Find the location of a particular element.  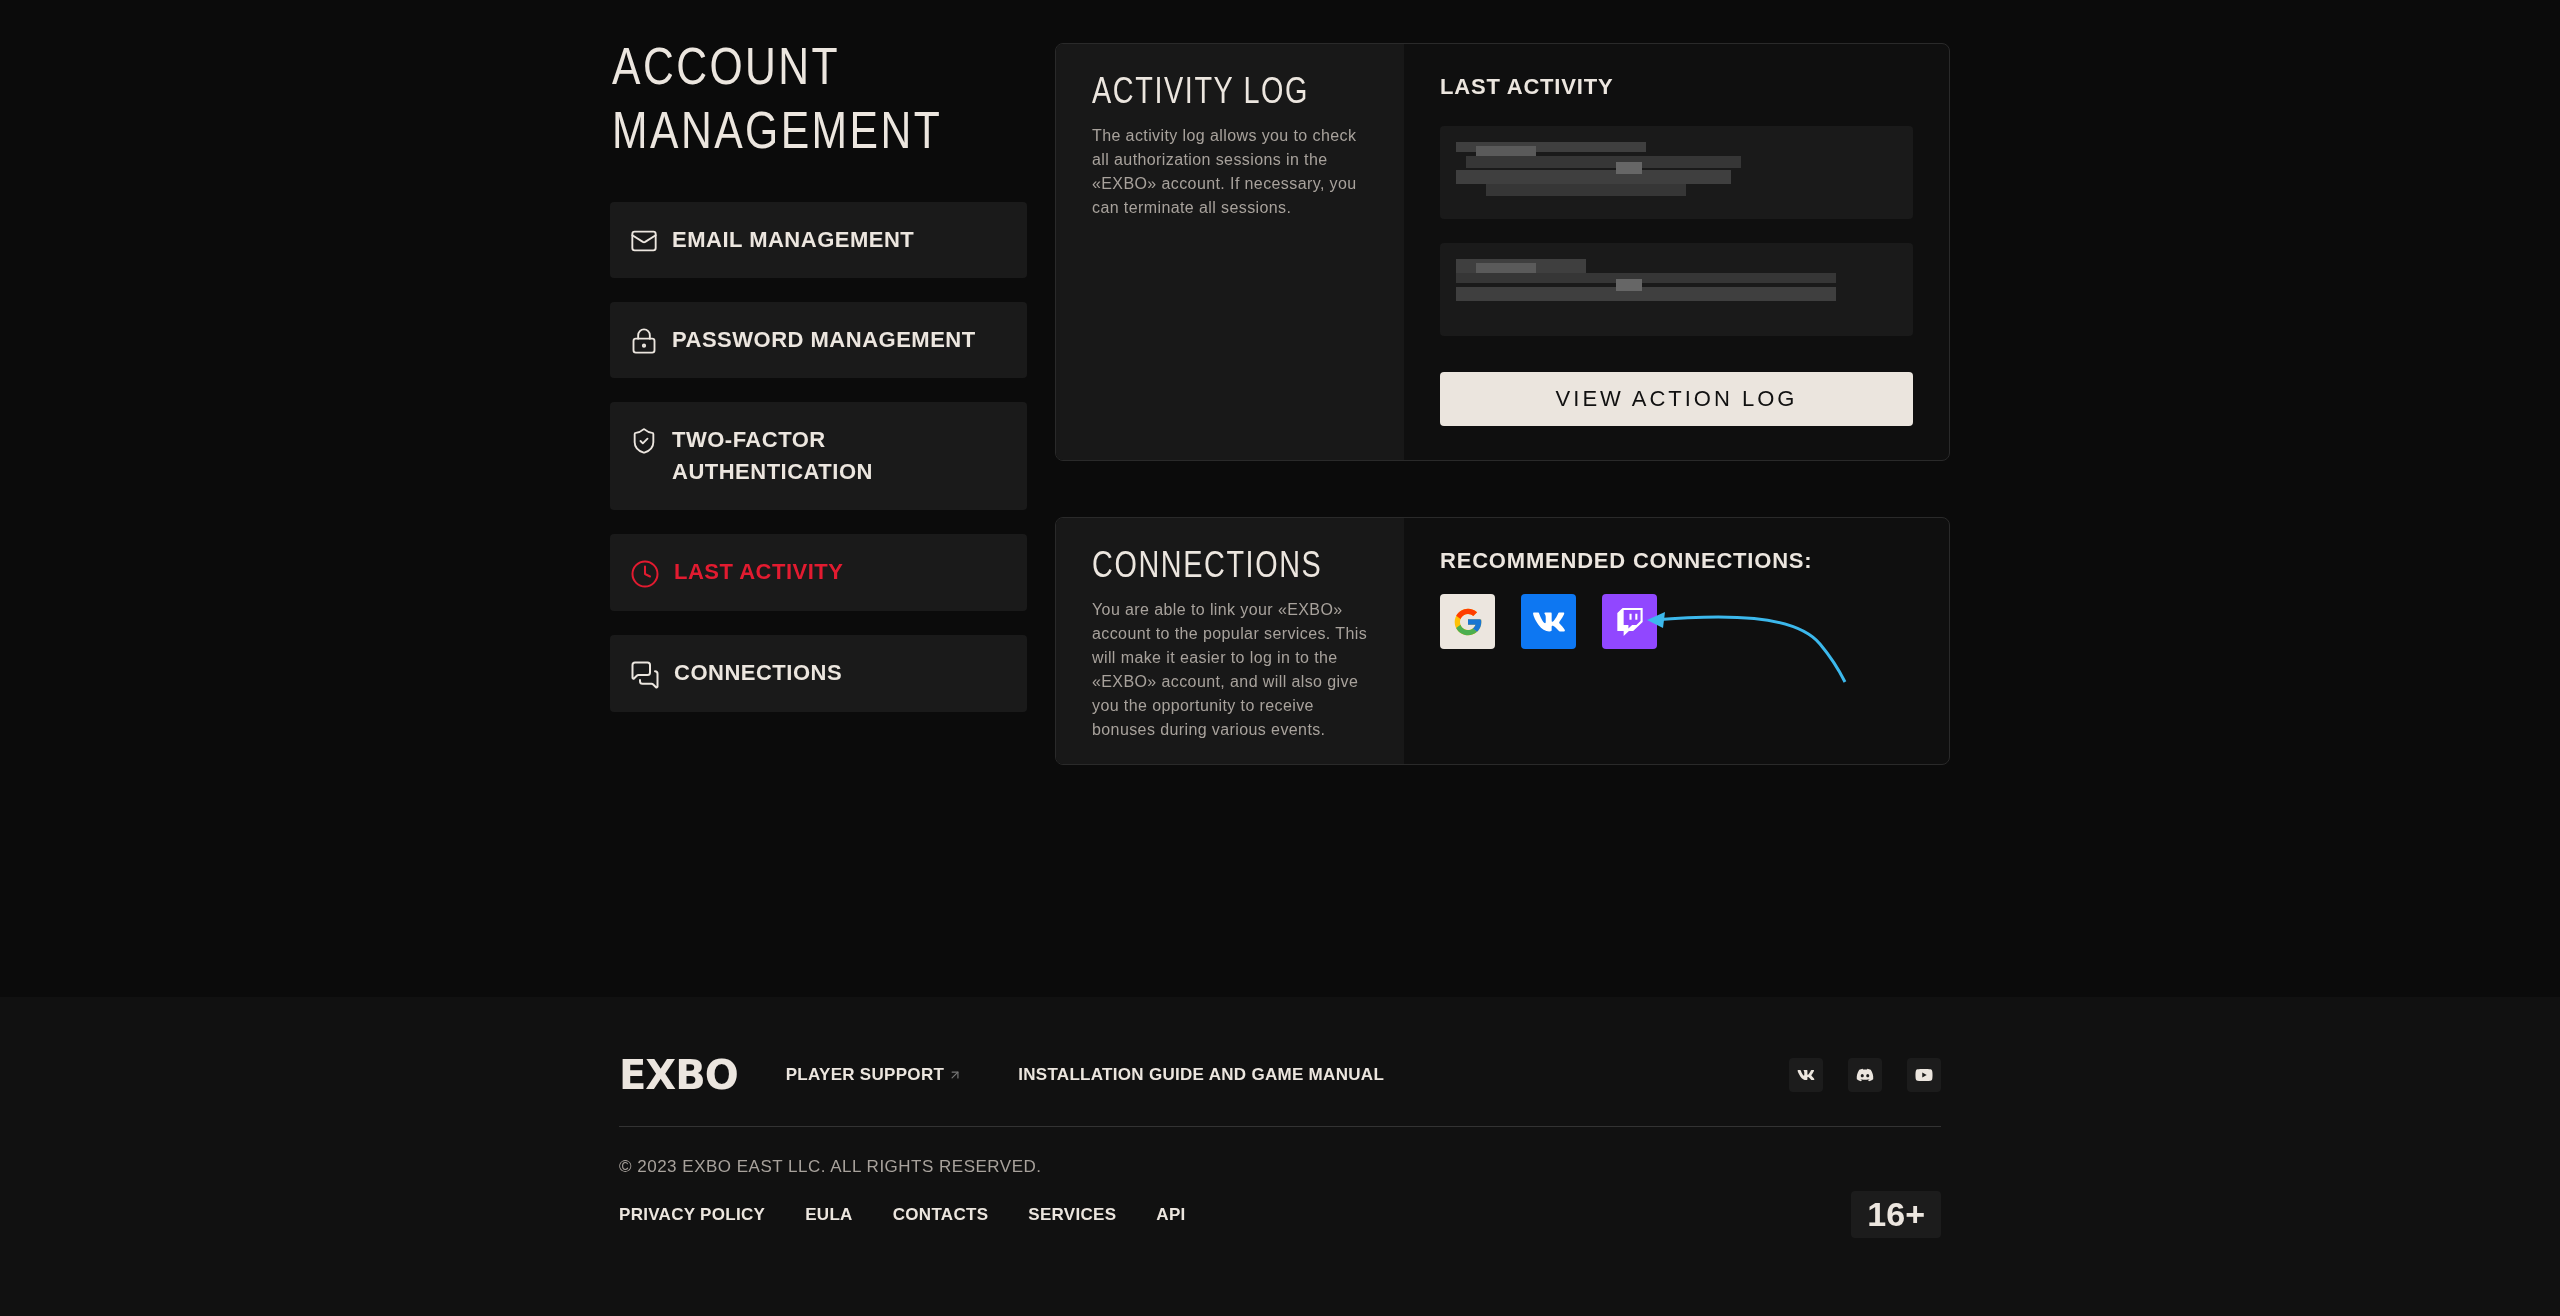

age-rating: 16+ is located at coordinates (1896, 1214).